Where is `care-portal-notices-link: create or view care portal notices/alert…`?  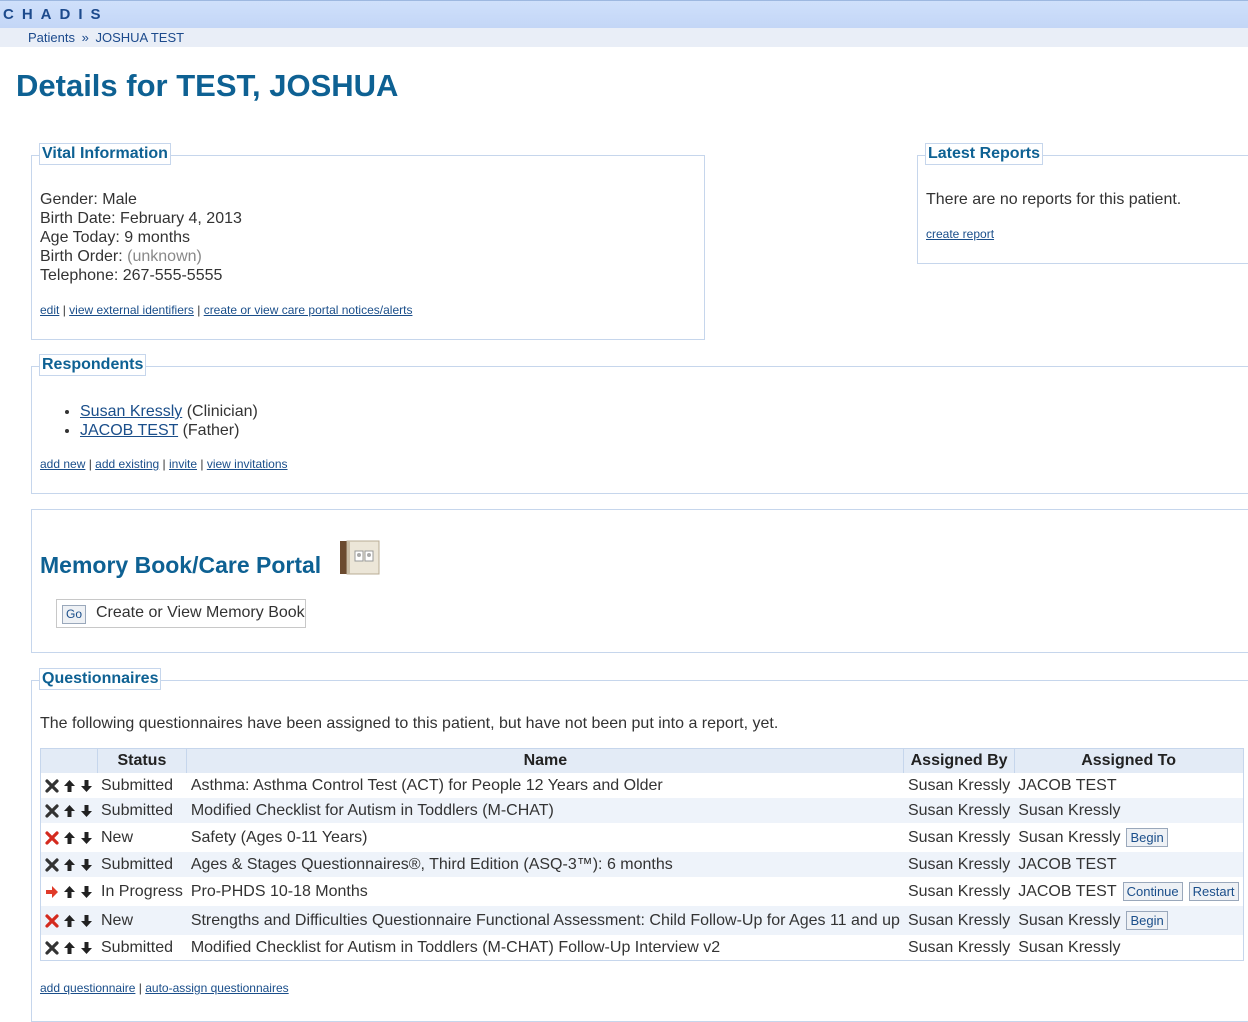
care-portal-notices-link: create or view care portal notices/alert… is located at coordinates (308, 310).